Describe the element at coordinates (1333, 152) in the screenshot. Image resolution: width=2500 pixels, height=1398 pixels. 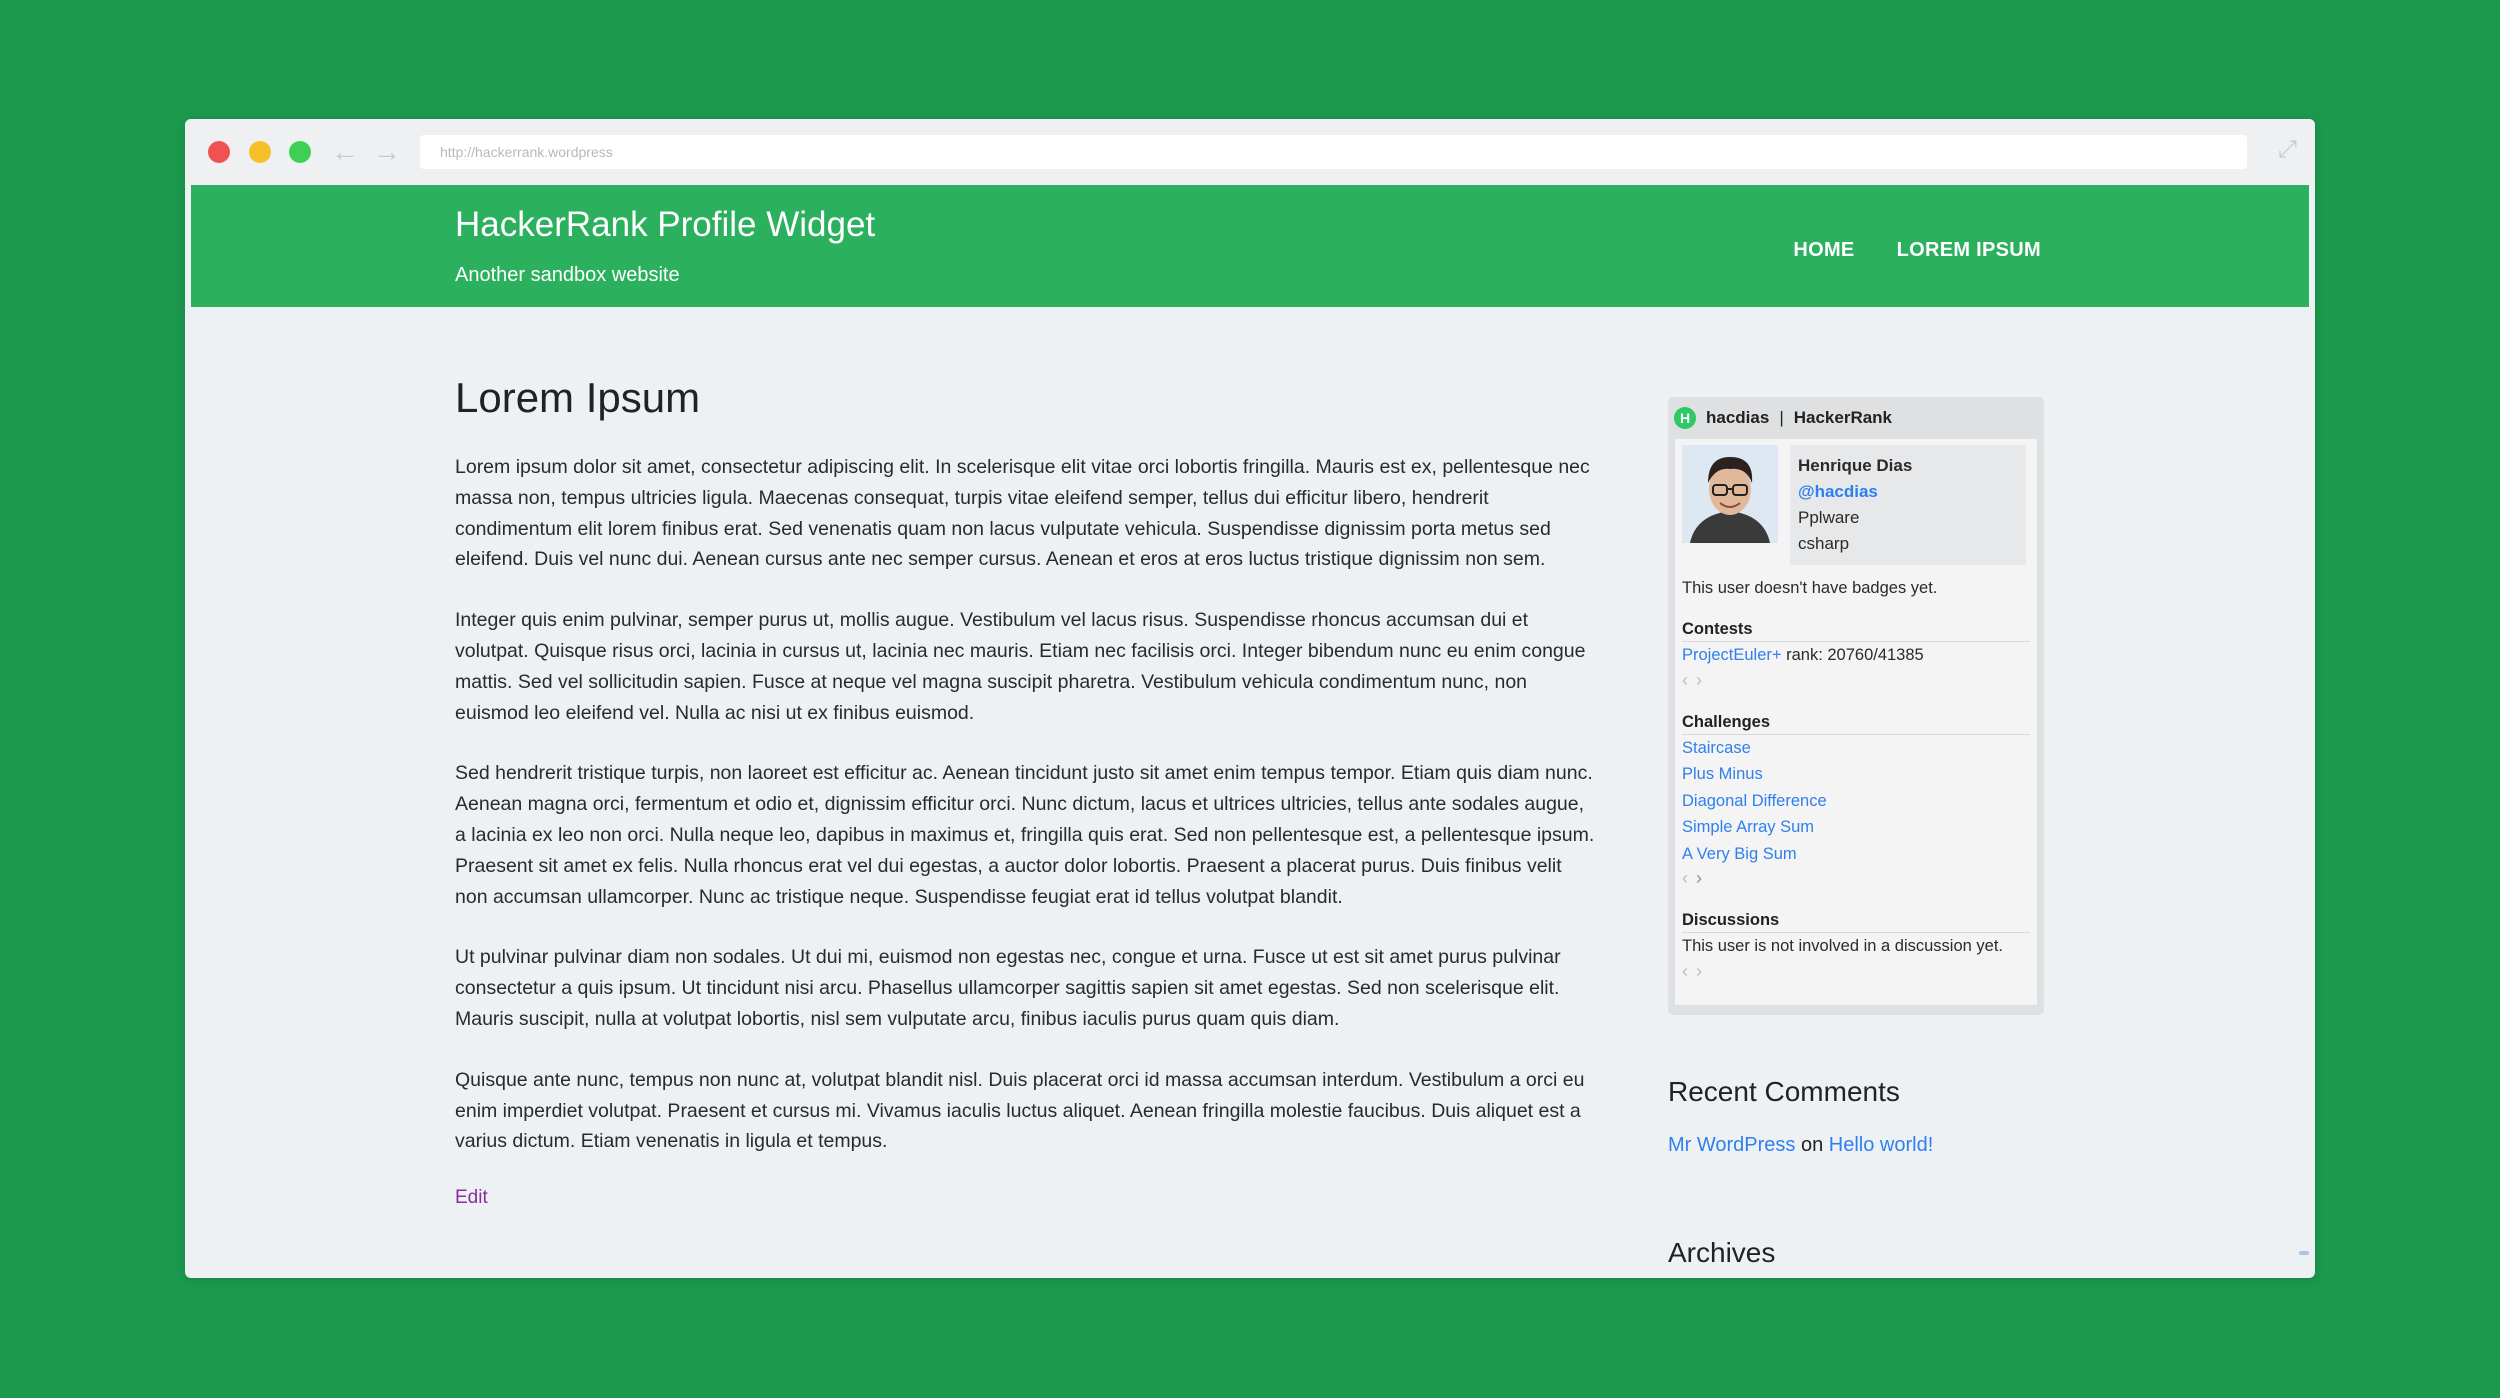
I see `address-bar: http://hackerrank.wordpress` at that location.